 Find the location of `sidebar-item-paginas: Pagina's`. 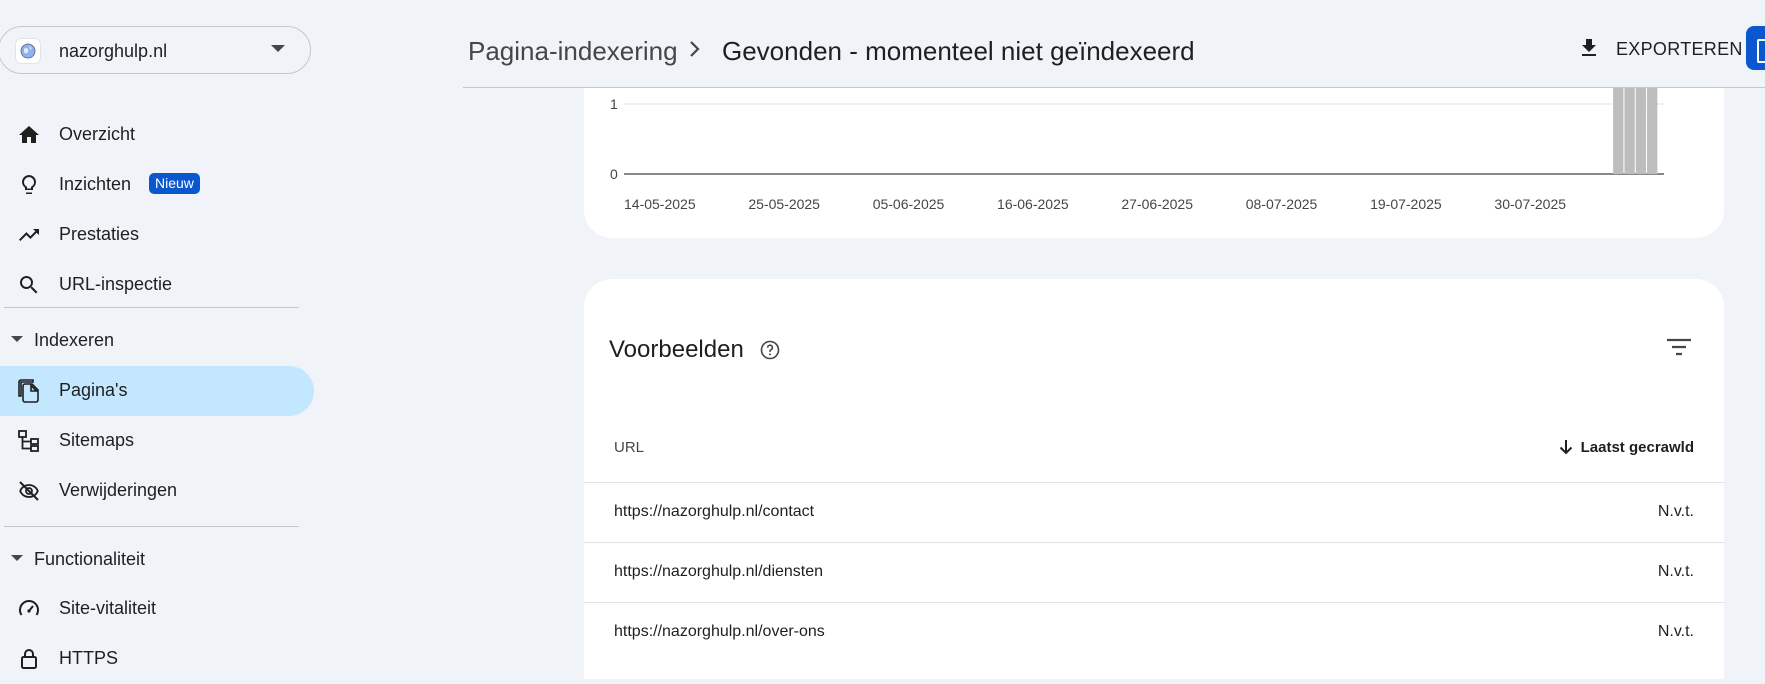

sidebar-item-paginas: Pagina's is located at coordinates (157, 391).